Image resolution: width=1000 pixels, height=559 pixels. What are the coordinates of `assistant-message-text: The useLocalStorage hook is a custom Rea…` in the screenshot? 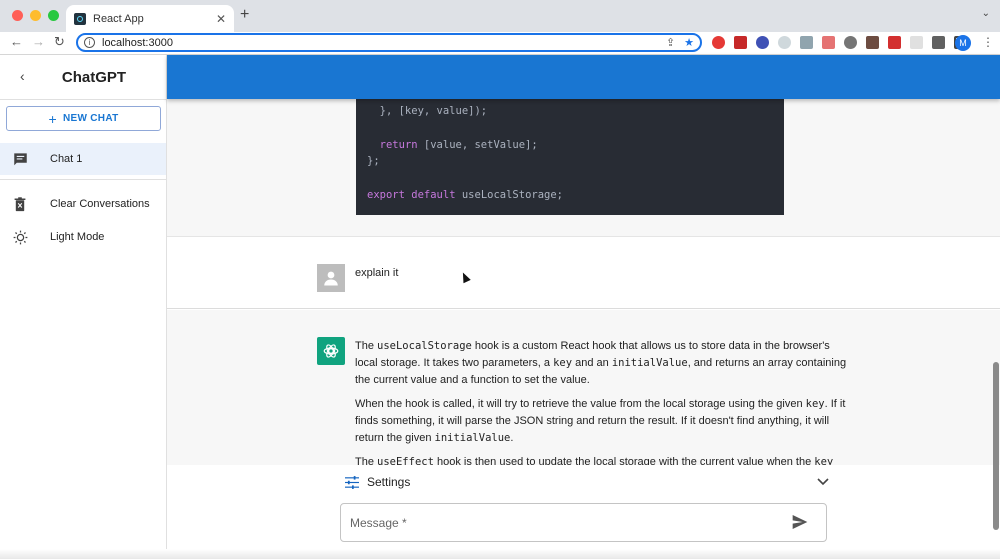 It's located at (605, 408).